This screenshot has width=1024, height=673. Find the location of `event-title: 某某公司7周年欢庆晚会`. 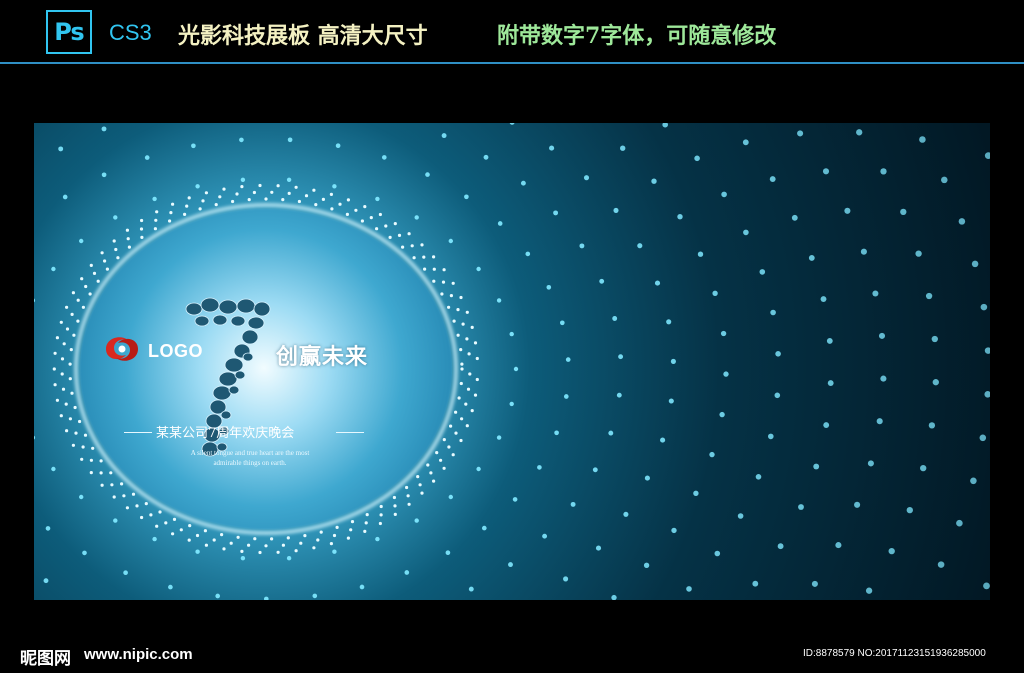

event-title: 某某公司7周年欢庆晚会 is located at coordinates (225, 433).